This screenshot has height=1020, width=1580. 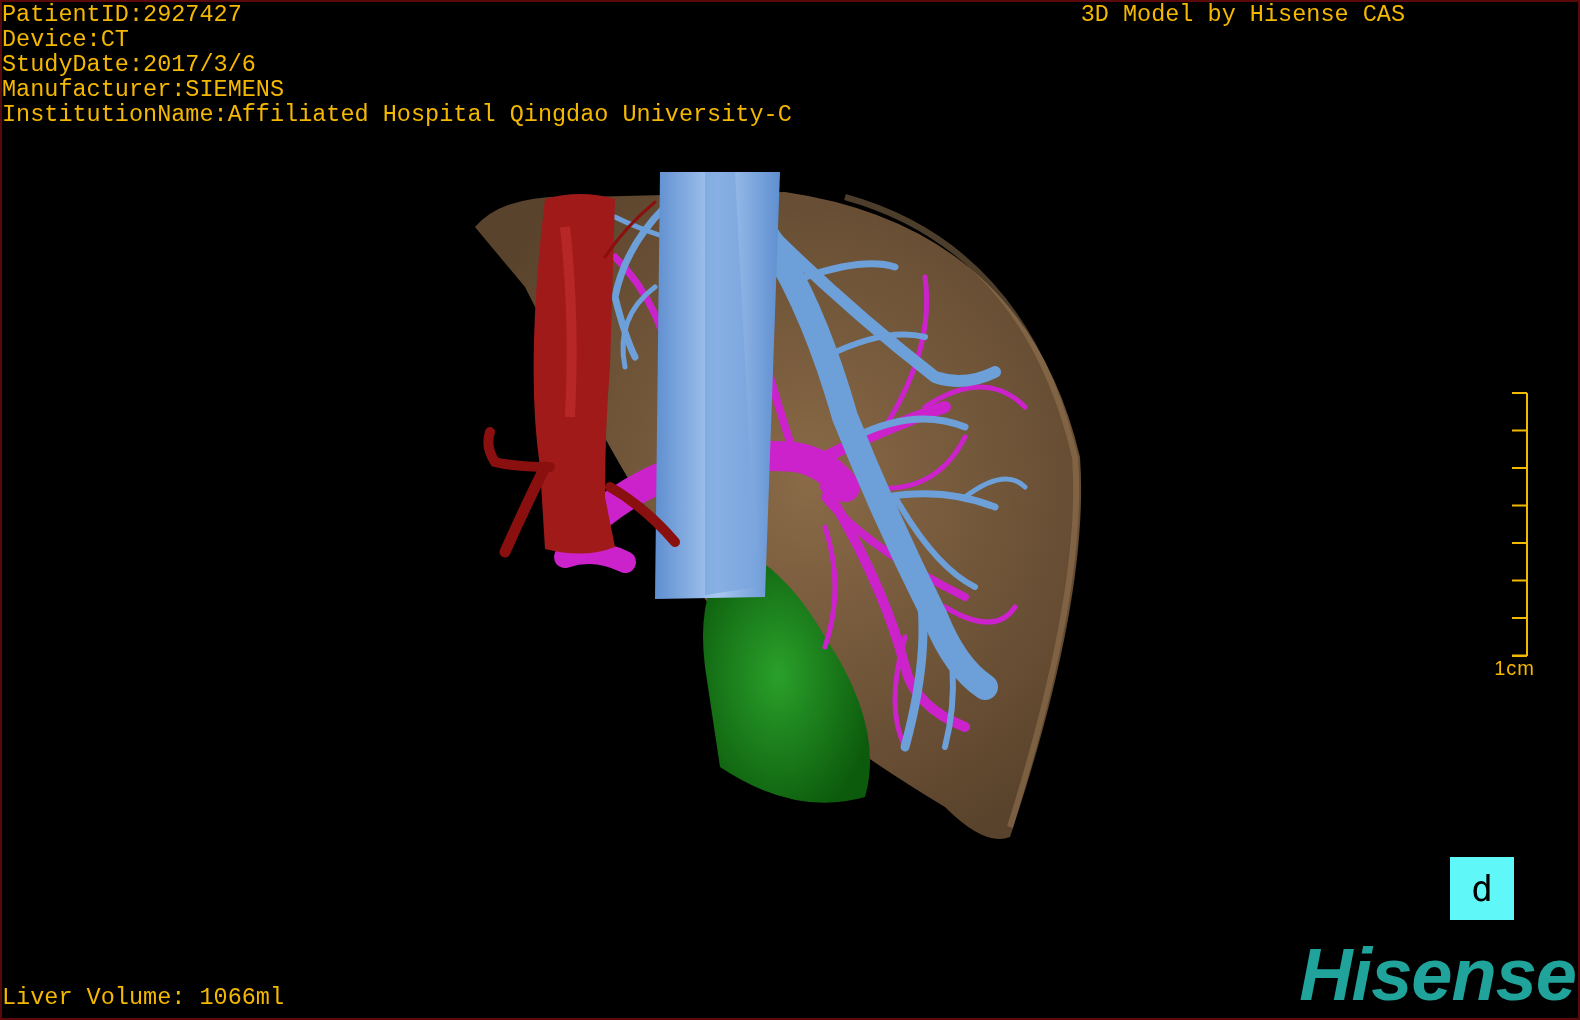 I want to click on study-info-line: StudyDate:2017/3/6, so click(x=129, y=64).